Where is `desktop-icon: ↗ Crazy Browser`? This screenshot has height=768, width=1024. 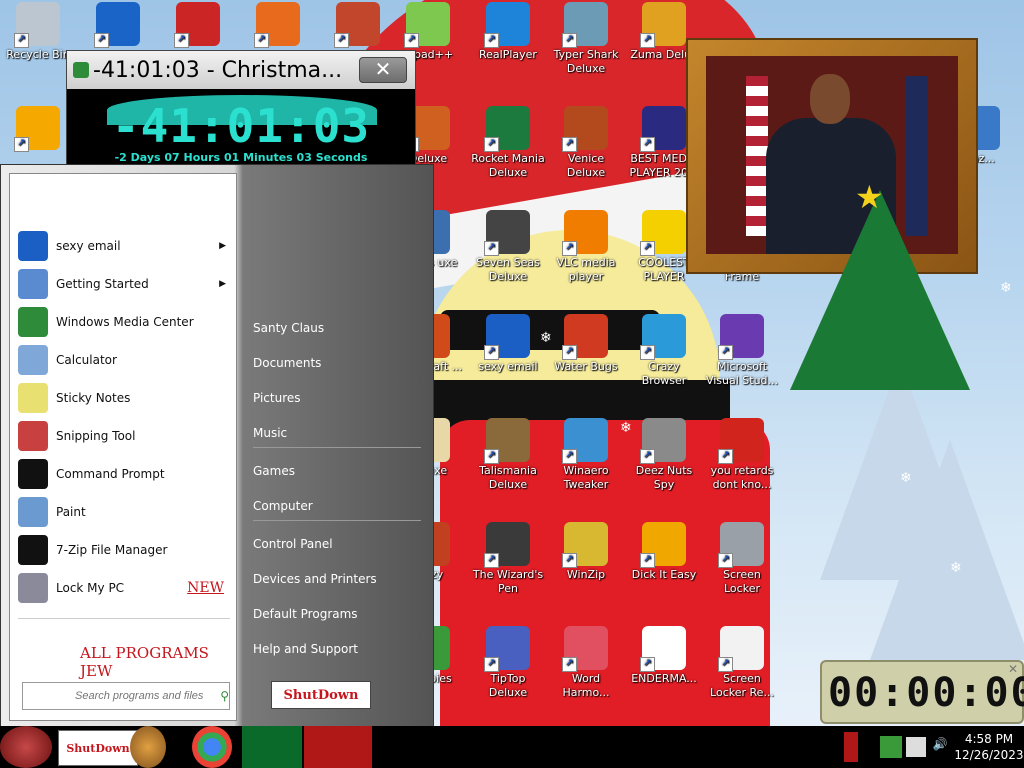
desktop-icon: ↗ Crazy Browser is located at coordinates (664, 351).